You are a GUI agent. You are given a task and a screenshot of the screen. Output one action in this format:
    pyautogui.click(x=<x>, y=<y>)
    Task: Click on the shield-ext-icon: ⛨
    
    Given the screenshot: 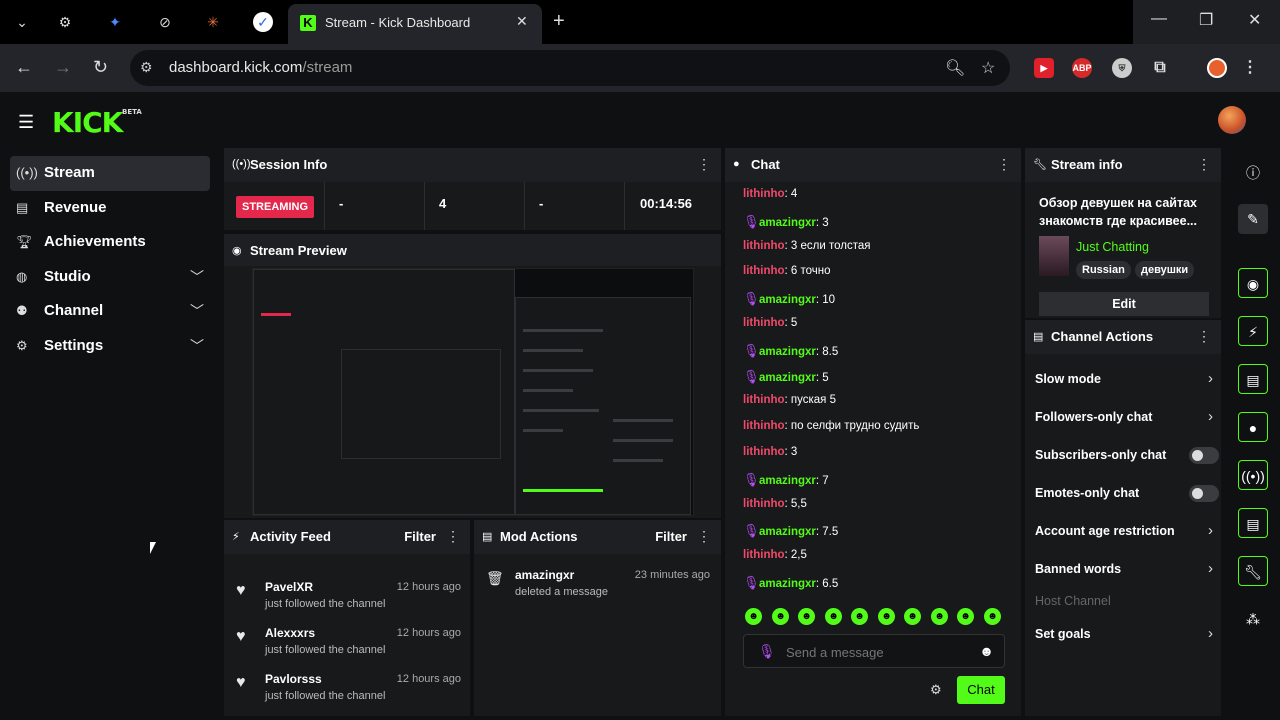 What is the action you would take?
    pyautogui.click(x=1122, y=68)
    